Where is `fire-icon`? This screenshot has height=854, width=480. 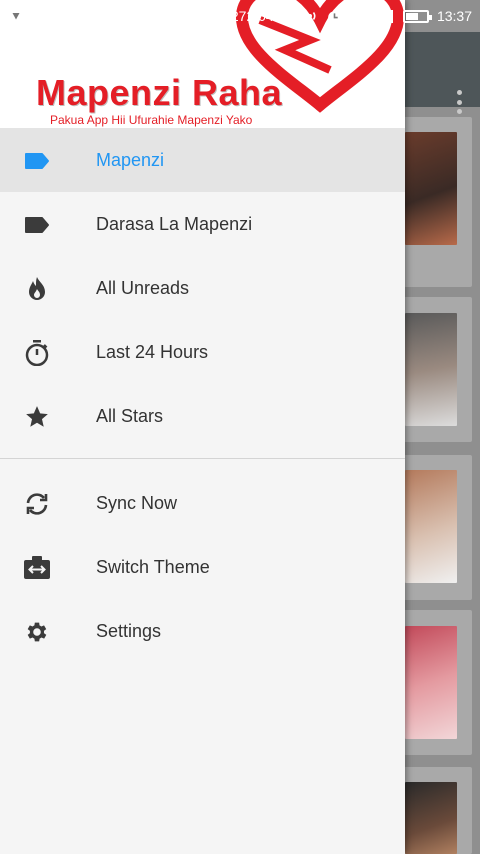
fire-icon is located at coordinates (37, 289).